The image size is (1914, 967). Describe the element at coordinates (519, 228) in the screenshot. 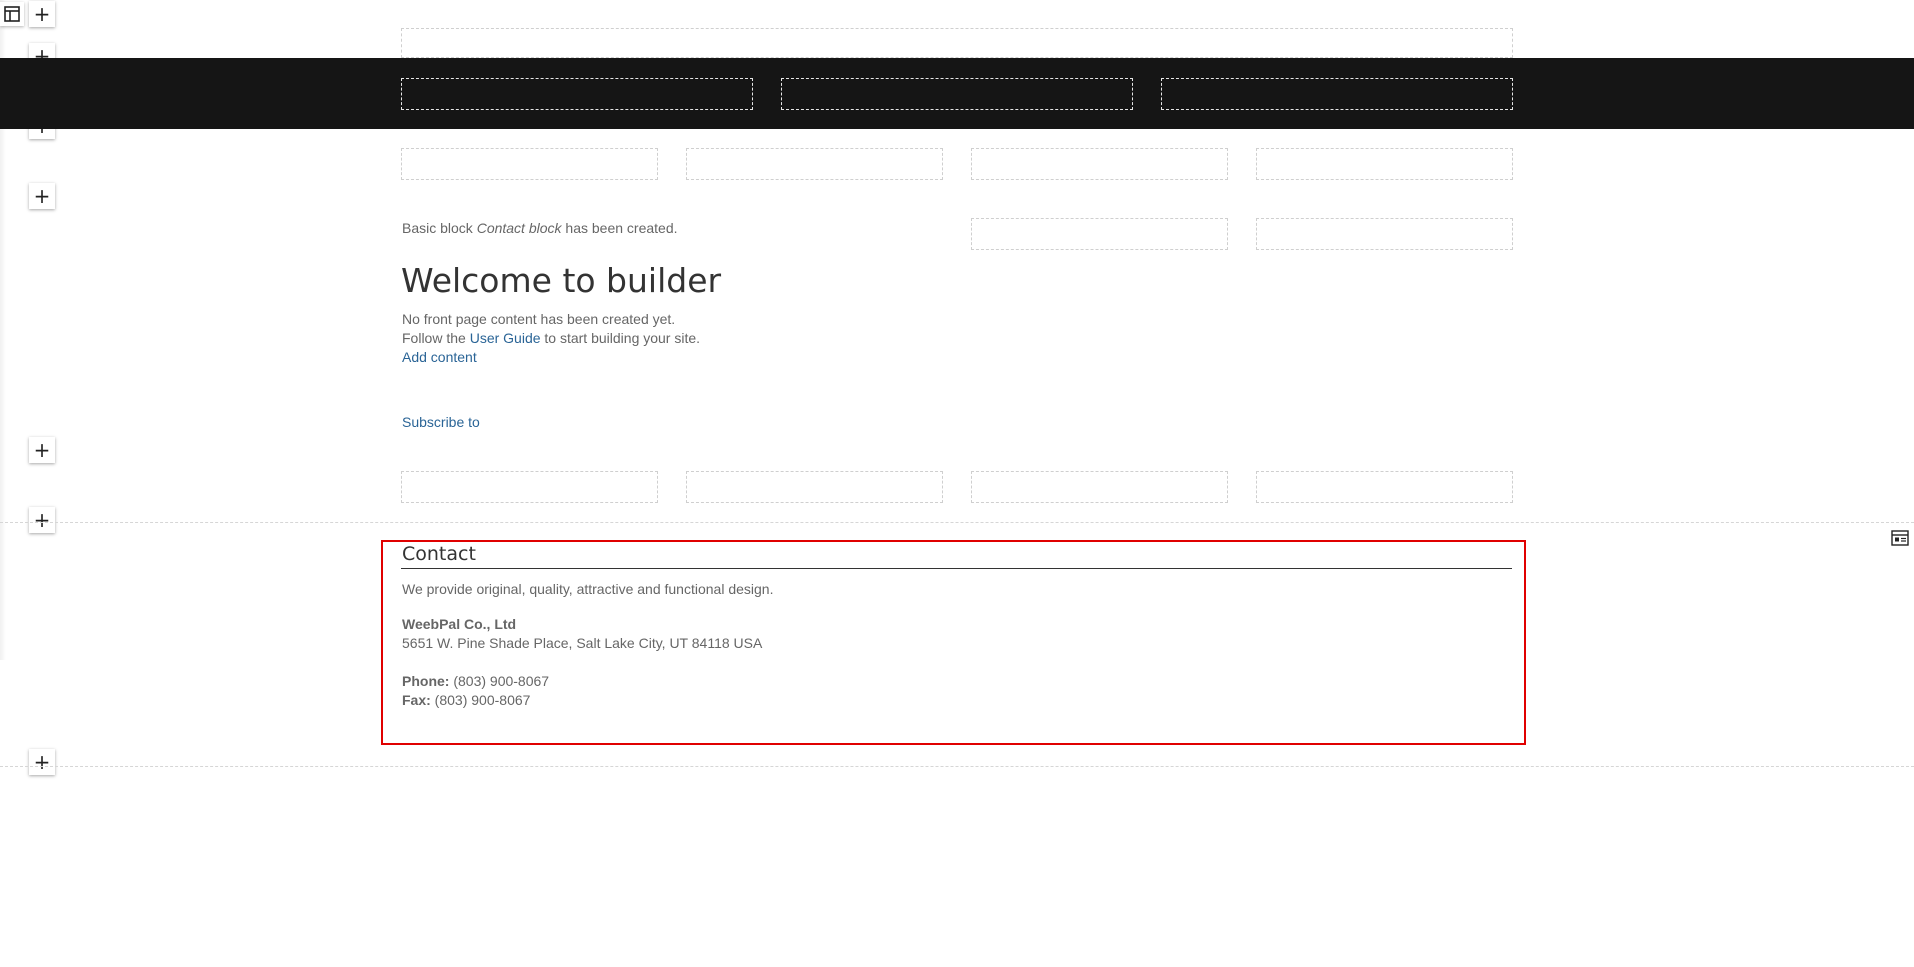

I see `status-block-name: Contact block` at that location.